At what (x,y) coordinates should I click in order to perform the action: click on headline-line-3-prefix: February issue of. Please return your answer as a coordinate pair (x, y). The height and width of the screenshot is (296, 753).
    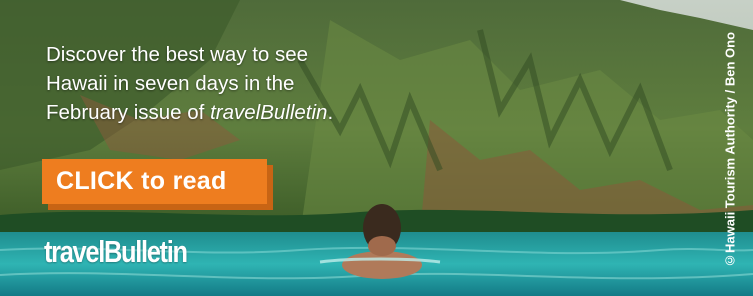
    Looking at the image, I should click on (128, 112).